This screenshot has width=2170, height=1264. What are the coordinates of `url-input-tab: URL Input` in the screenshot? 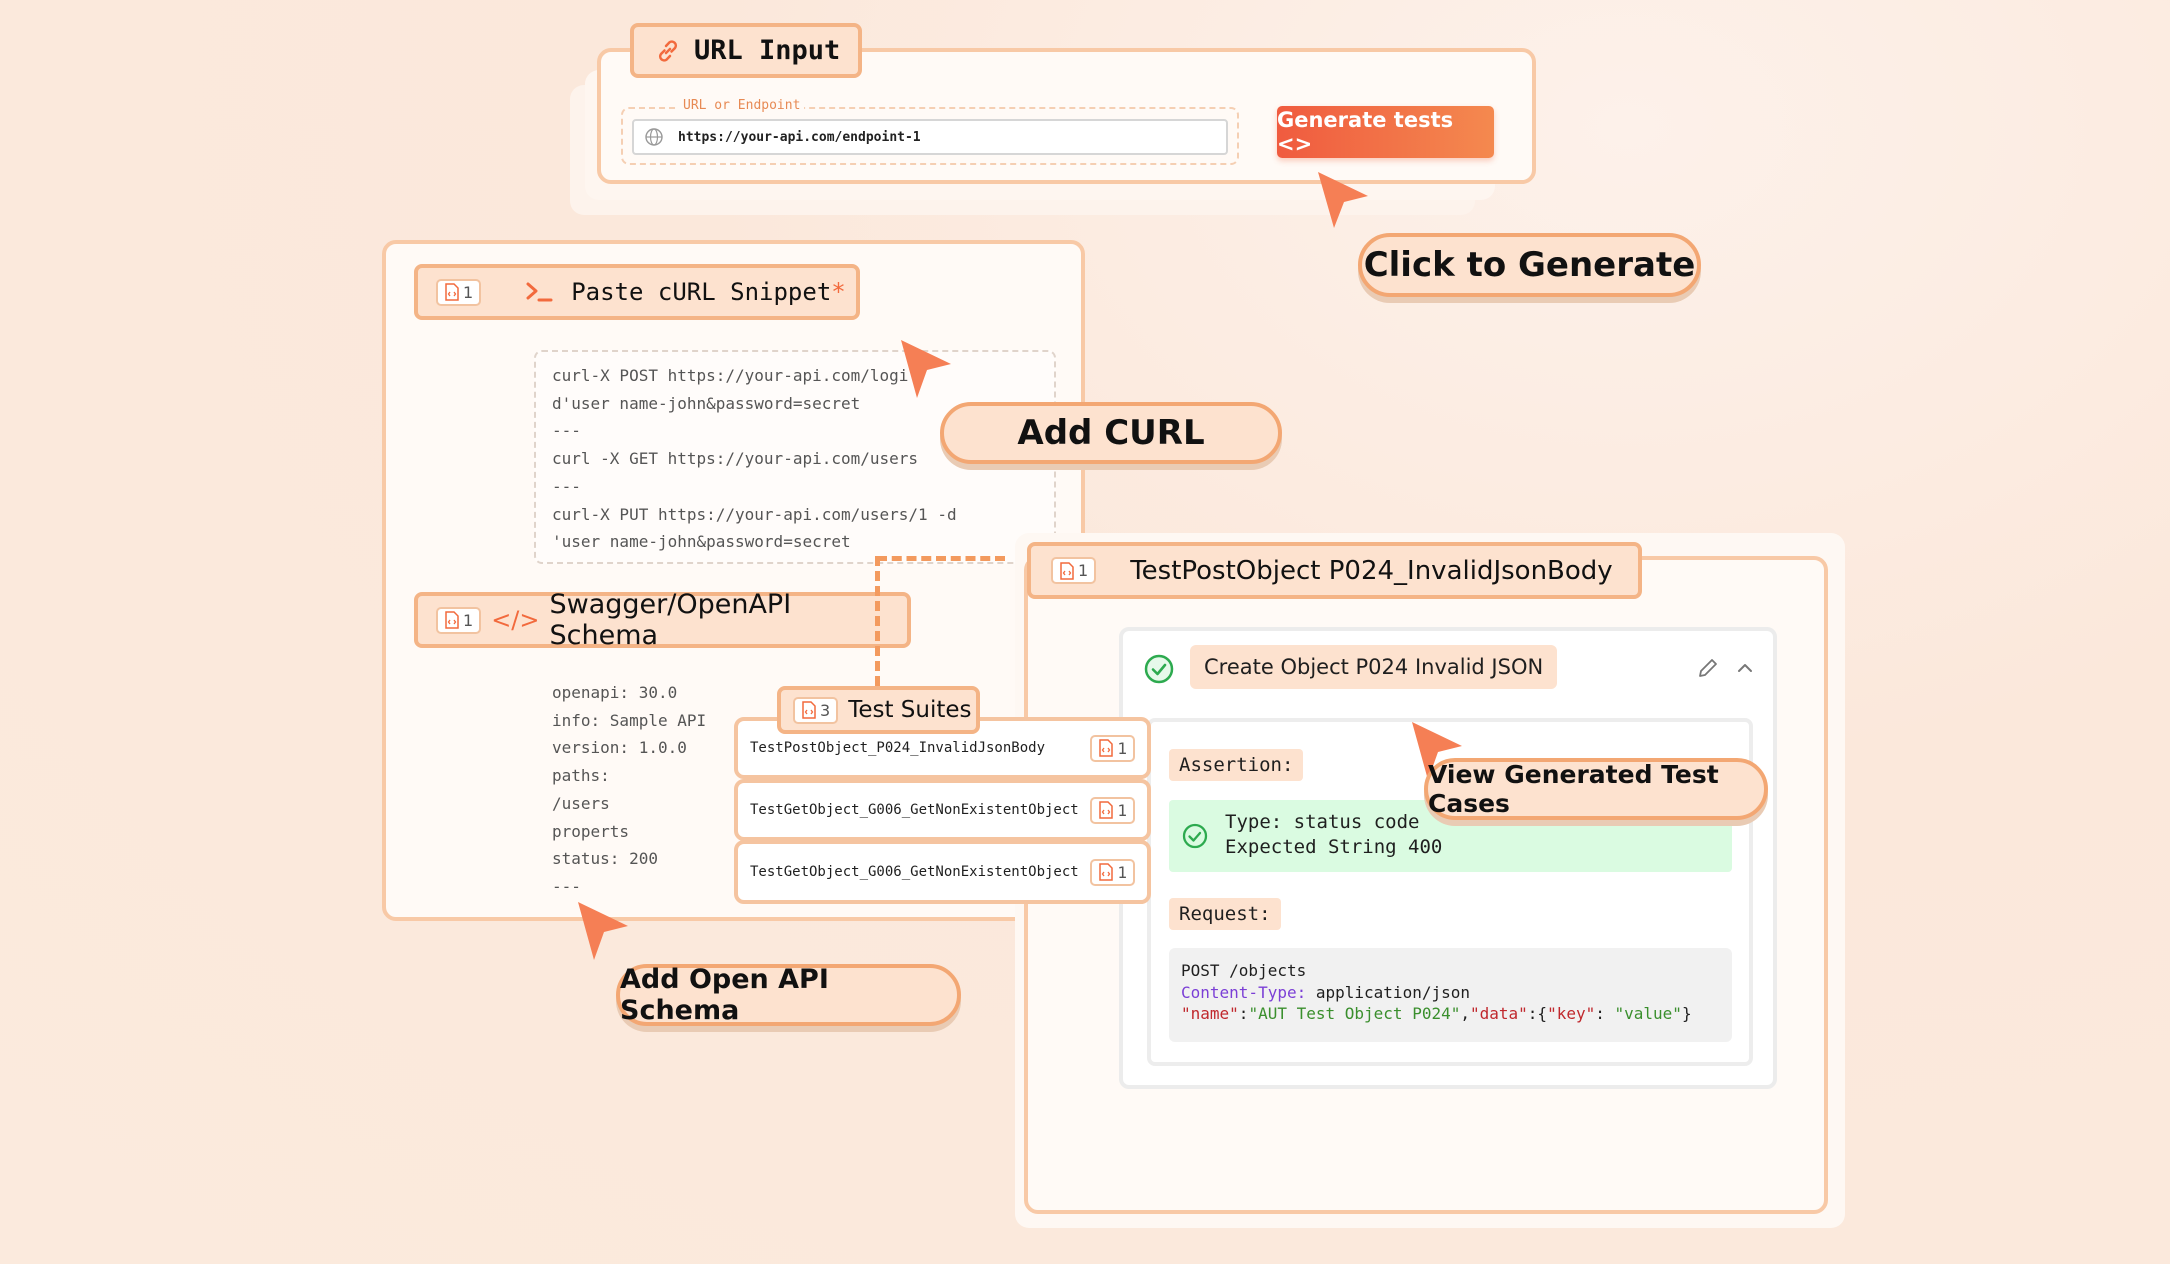 It's located at (746, 50).